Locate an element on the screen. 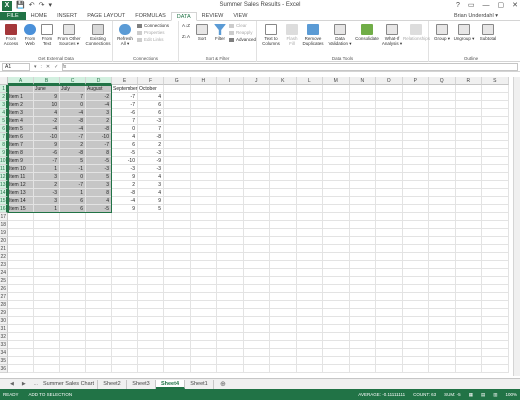 Image resolution: width=520 pixels, height=400 pixels. cell-o25 is located at coordinates (389, 281).